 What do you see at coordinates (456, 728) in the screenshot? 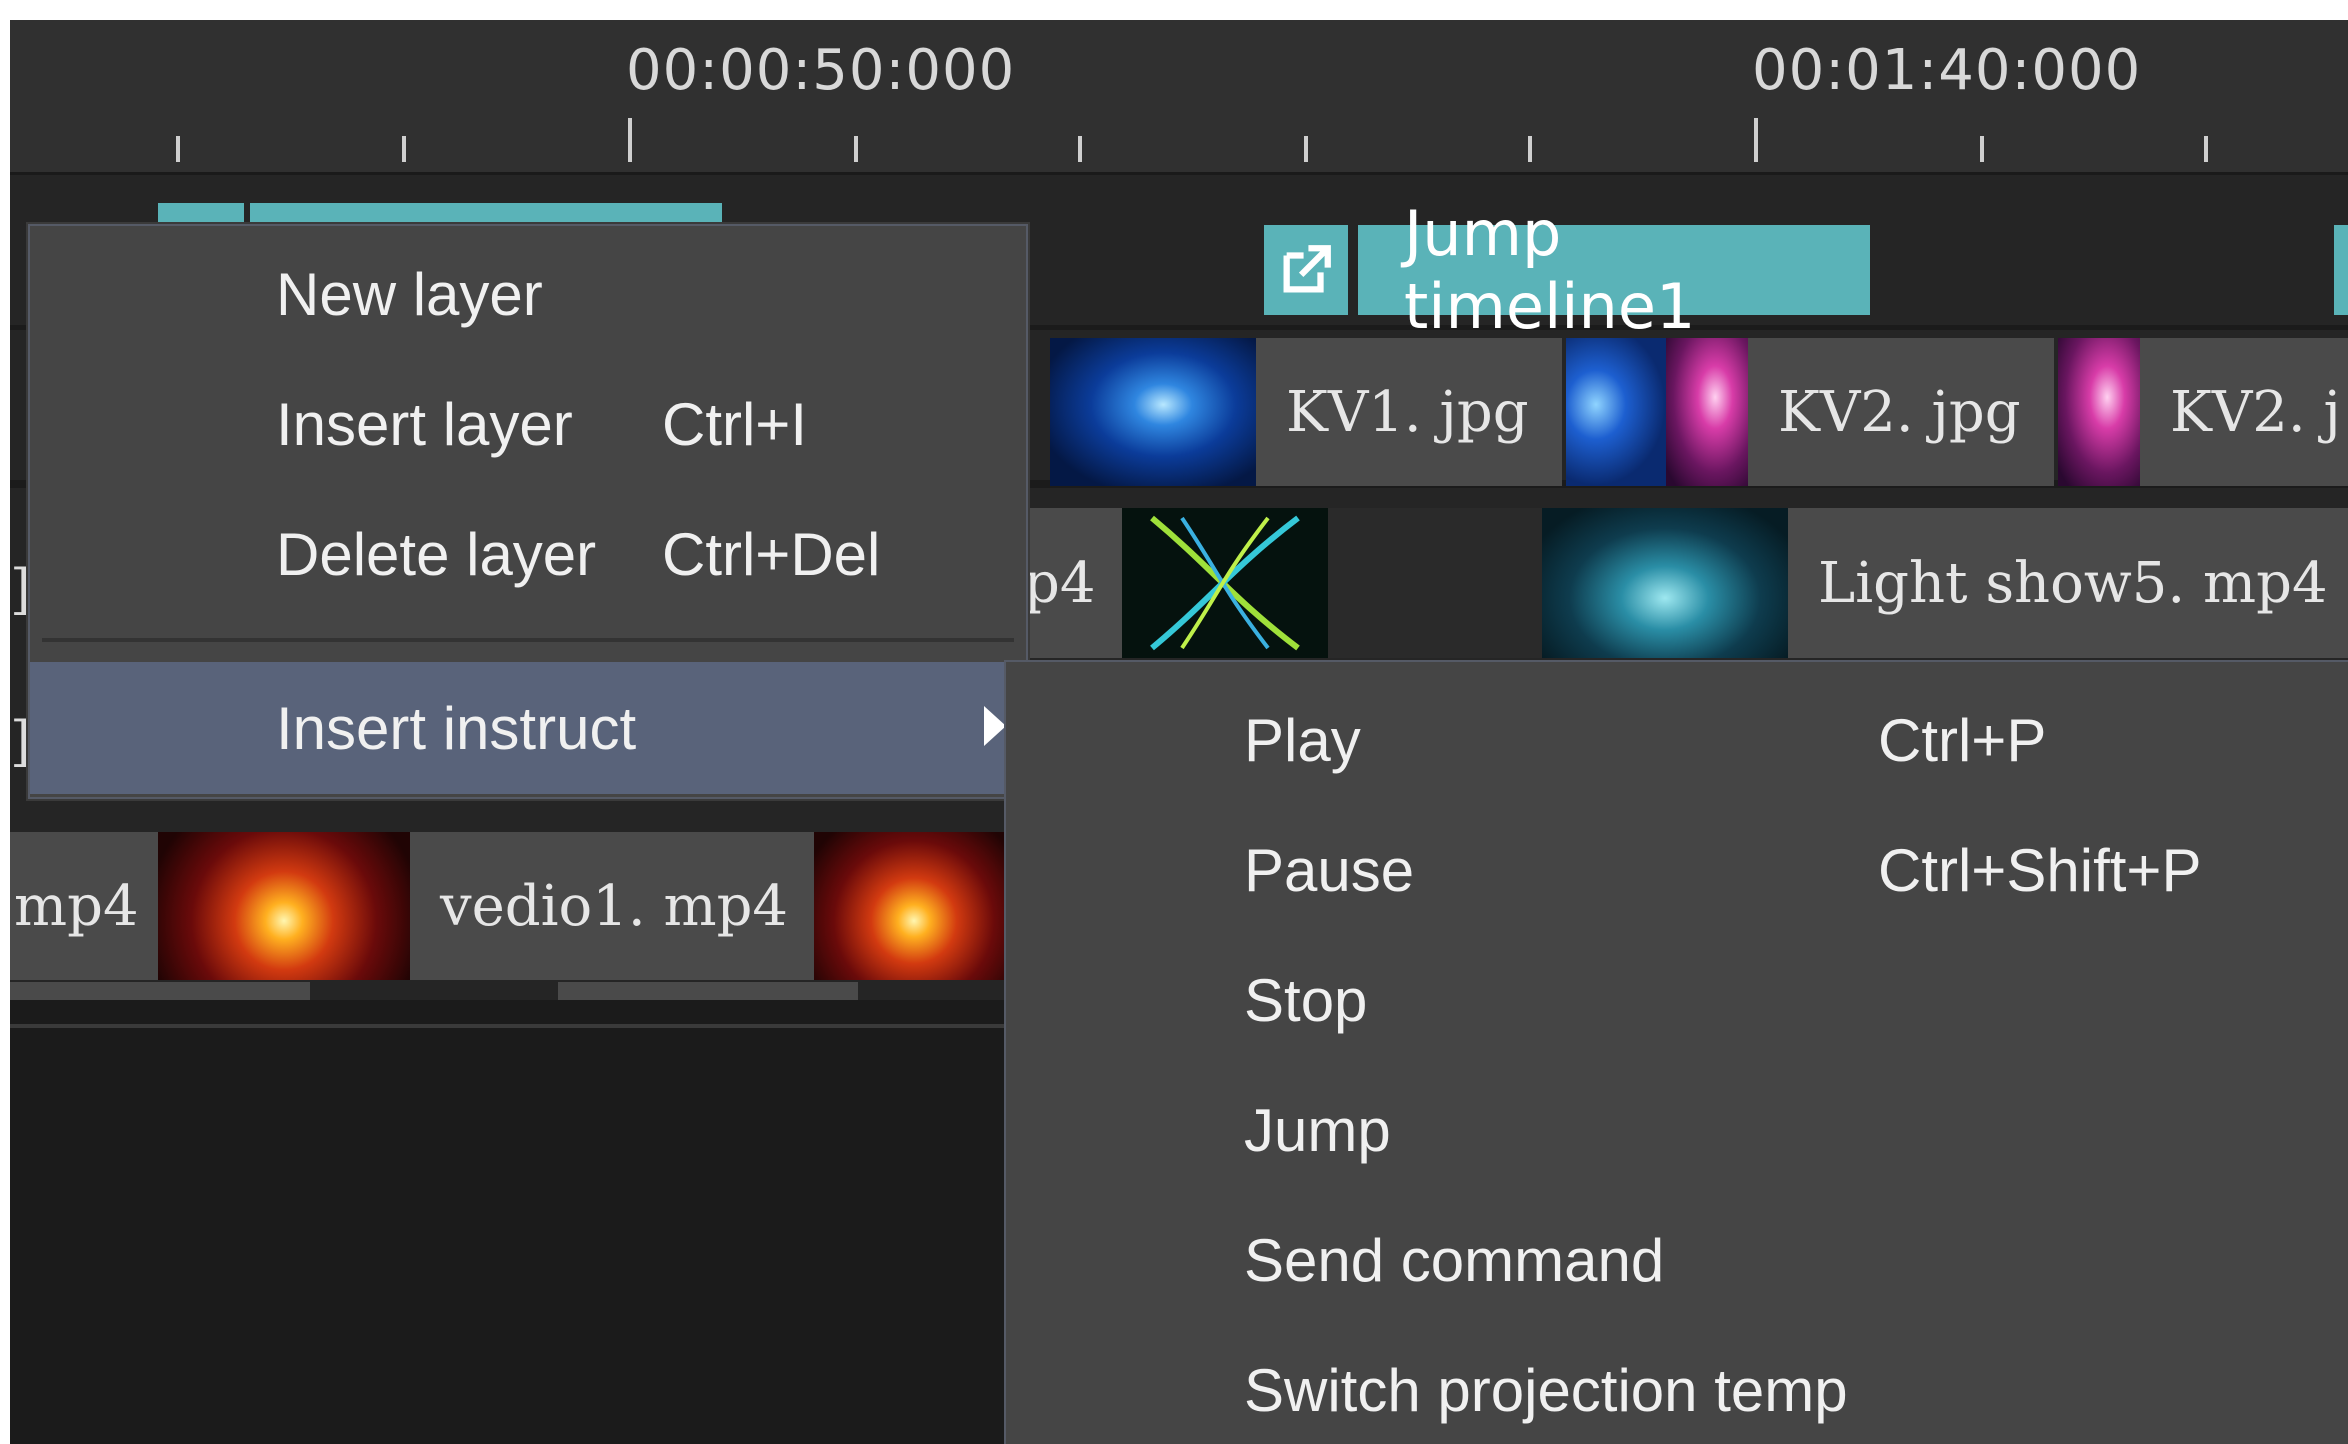
I see `menu-item-label: Insert instruct` at bounding box center [456, 728].